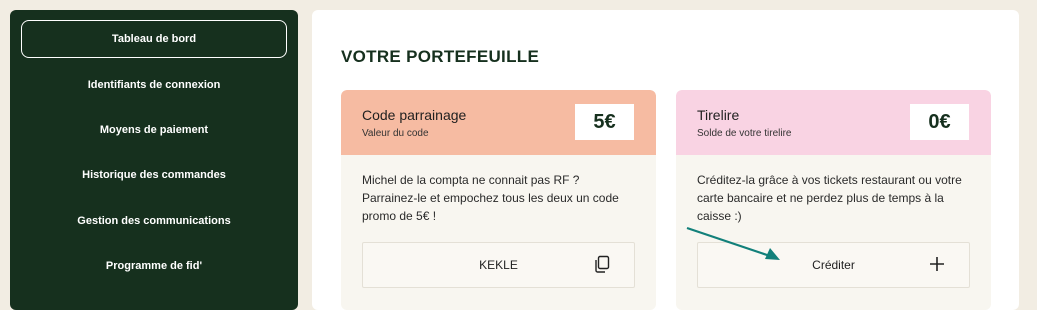 The width and height of the screenshot is (1037, 310). What do you see at coordinates (939, 122) in the screenshot?
I see `piggybank-amount: 0€` at bounding box center [939, 122].